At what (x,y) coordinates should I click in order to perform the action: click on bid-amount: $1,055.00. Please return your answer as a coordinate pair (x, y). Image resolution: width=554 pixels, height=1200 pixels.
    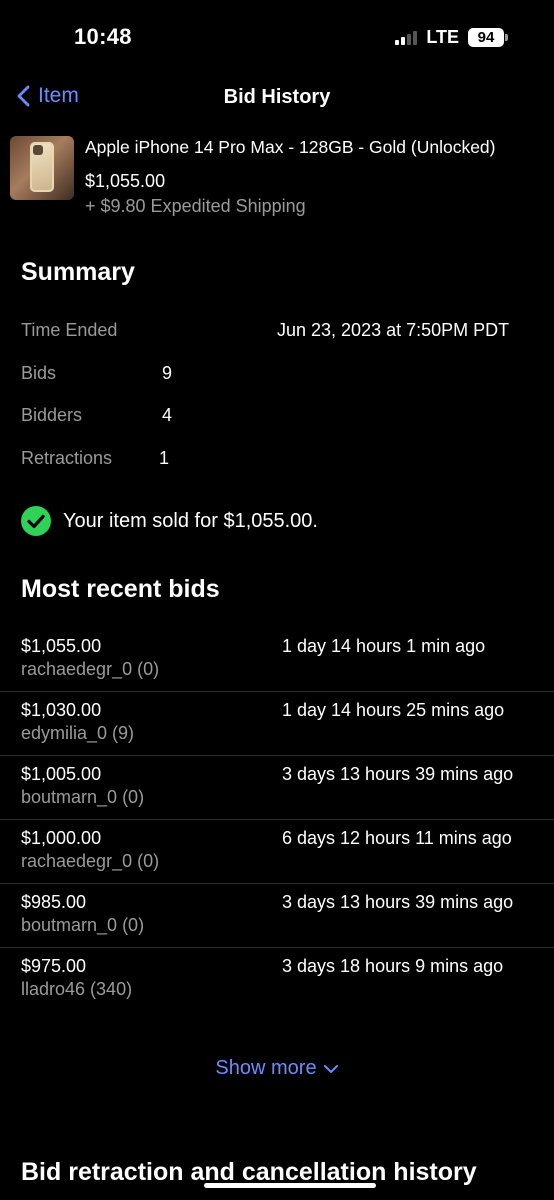
    Looking at the image, I should click on (61, 646).